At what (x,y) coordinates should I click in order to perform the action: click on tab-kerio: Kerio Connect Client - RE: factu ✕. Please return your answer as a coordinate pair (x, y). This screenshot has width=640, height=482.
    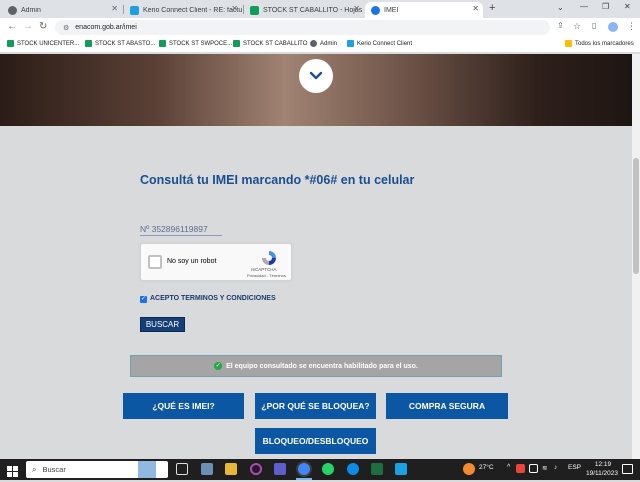
    Looking at the image, I should click on (183, 10).